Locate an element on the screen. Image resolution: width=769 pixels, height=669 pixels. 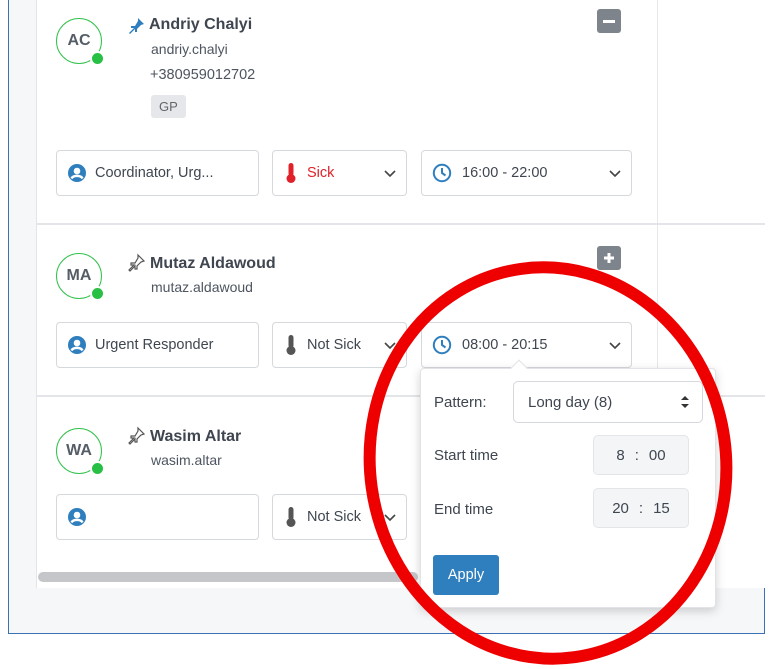
staff-phone: +380959012702 is located at coordinates (203, 75).